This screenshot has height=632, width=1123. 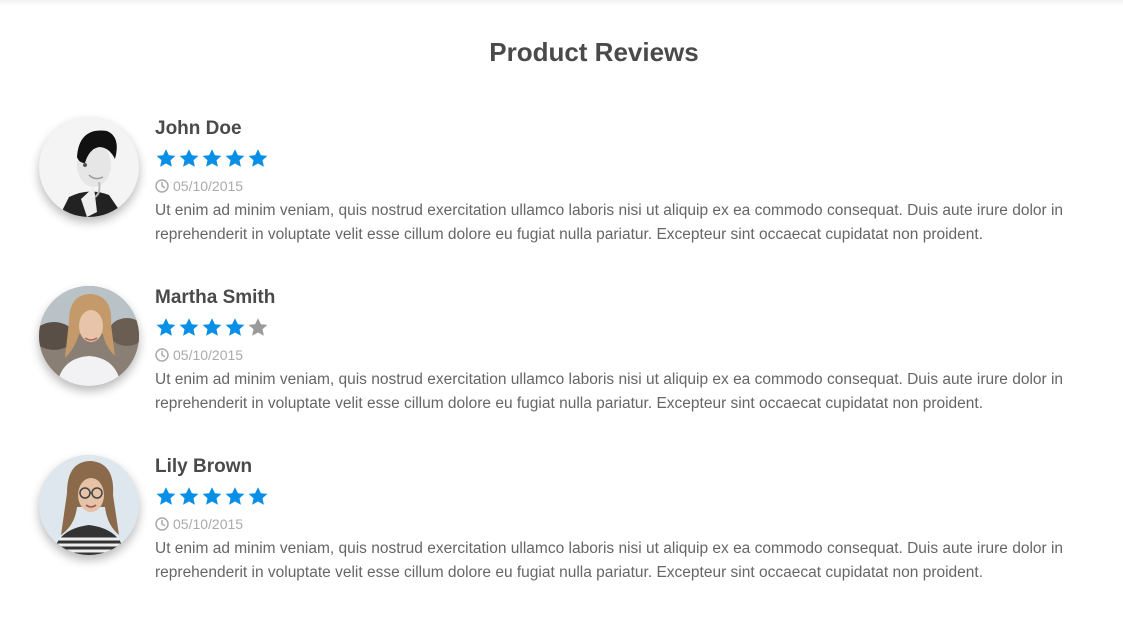 What do you see at coordinates (561, 3) in the screenshot?
I see `top-divider` at bounding box center [561, 3].